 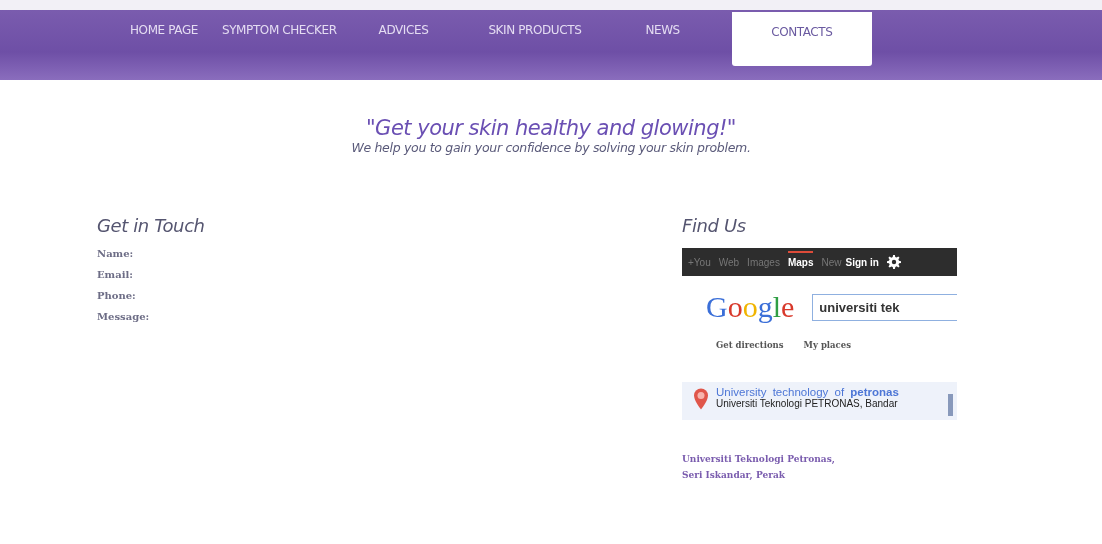 I want to click on nav-tab: ADVICES, so click(x=403, y=30).